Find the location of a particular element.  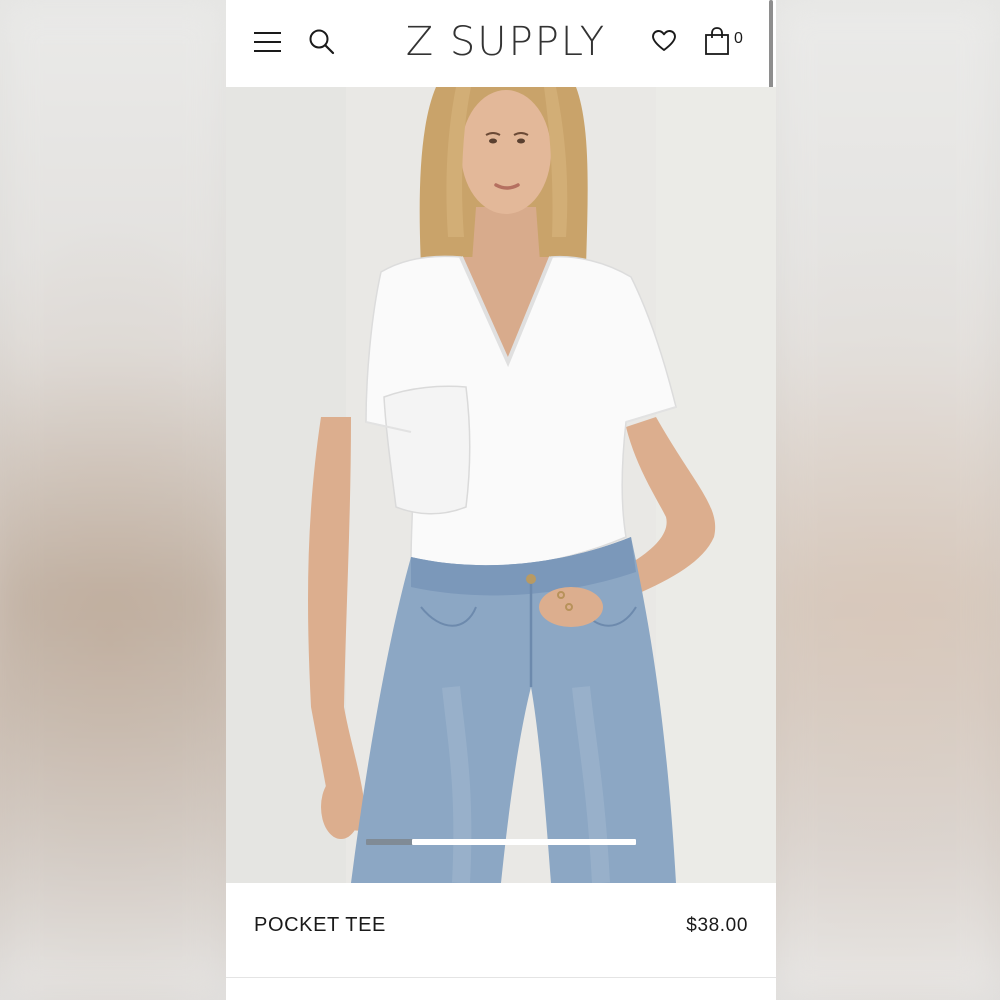

product-price: $38.00 is located at coordinates (717, 925).